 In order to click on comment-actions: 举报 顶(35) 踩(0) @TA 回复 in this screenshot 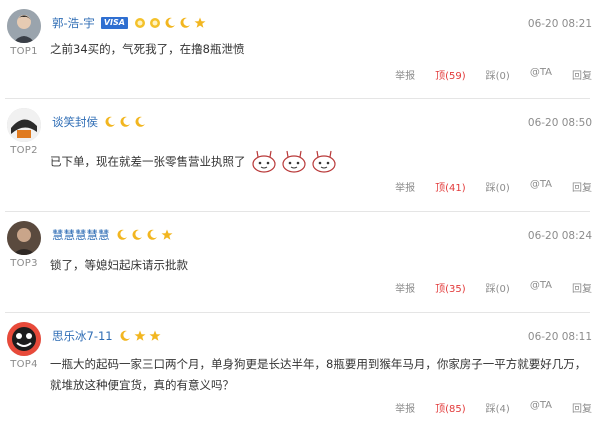, I will do `click(483, 287)`.